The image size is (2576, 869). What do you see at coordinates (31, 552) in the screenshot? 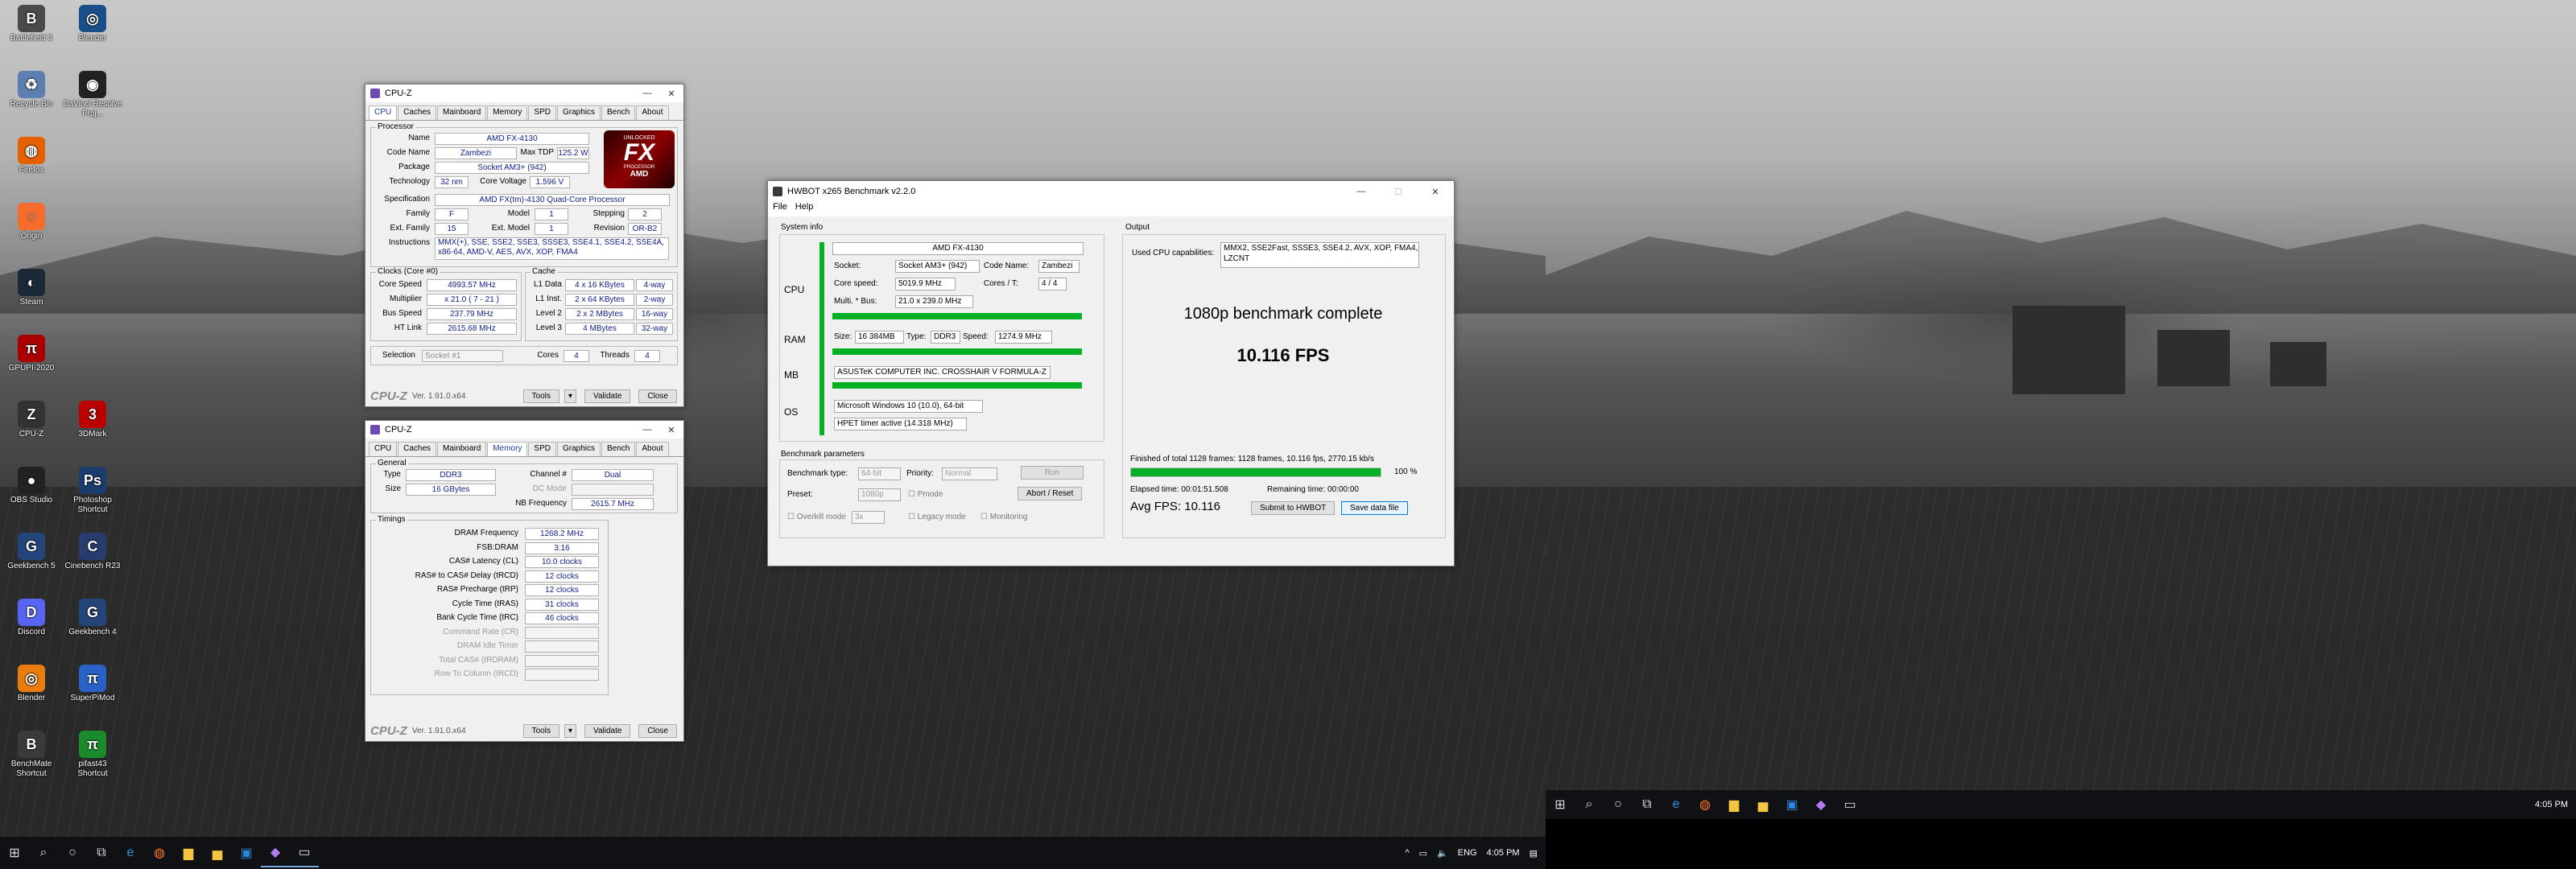
I see `desktop-icon: G Geekbench 5` at bounding box center [31, 552].